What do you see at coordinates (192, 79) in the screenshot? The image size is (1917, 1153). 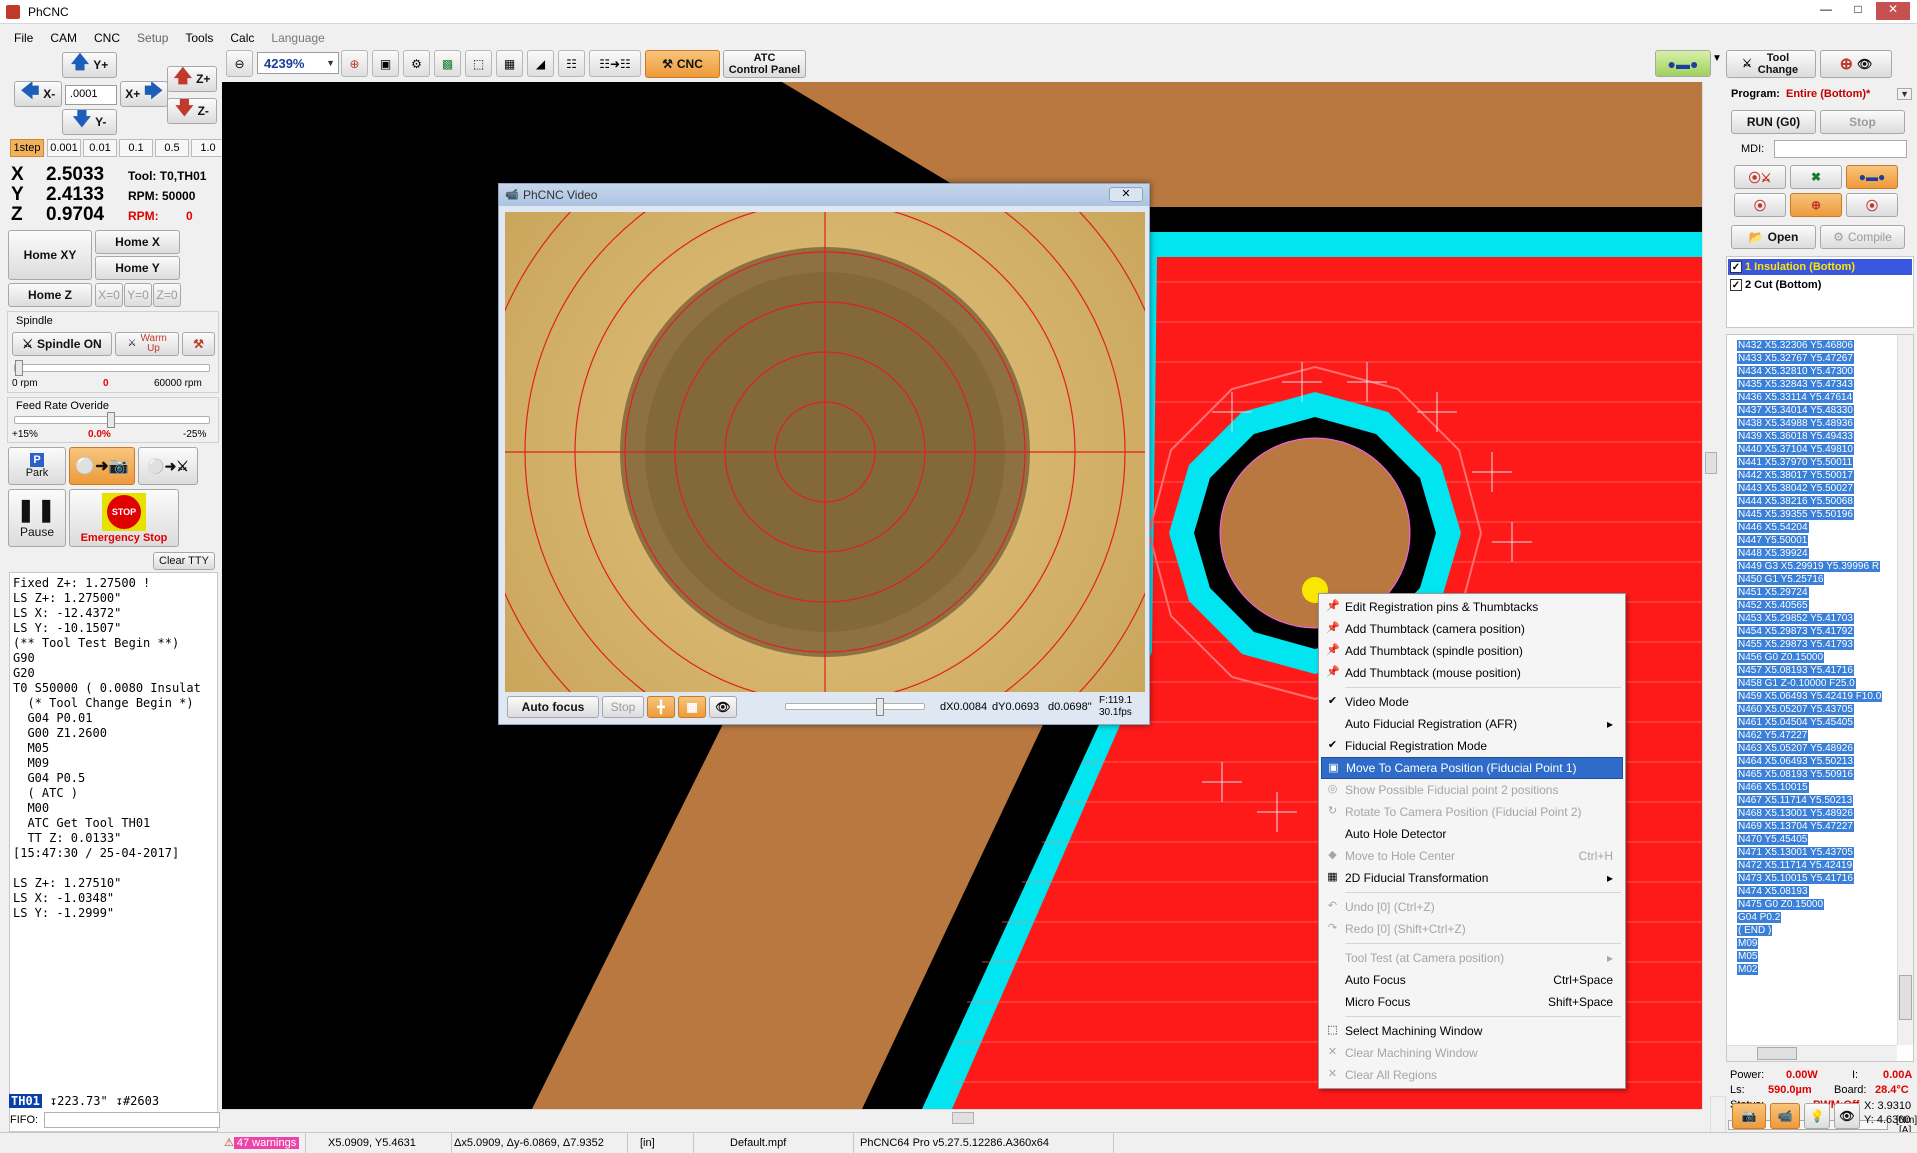 I see `jog-z-plus-button: 🡅 Z+` at bounding box center [192, 79].